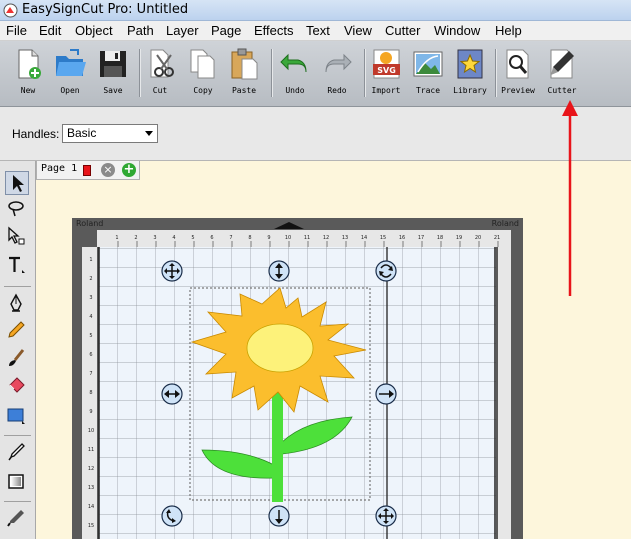  I want to click on pen-tool, so click(17, 304).